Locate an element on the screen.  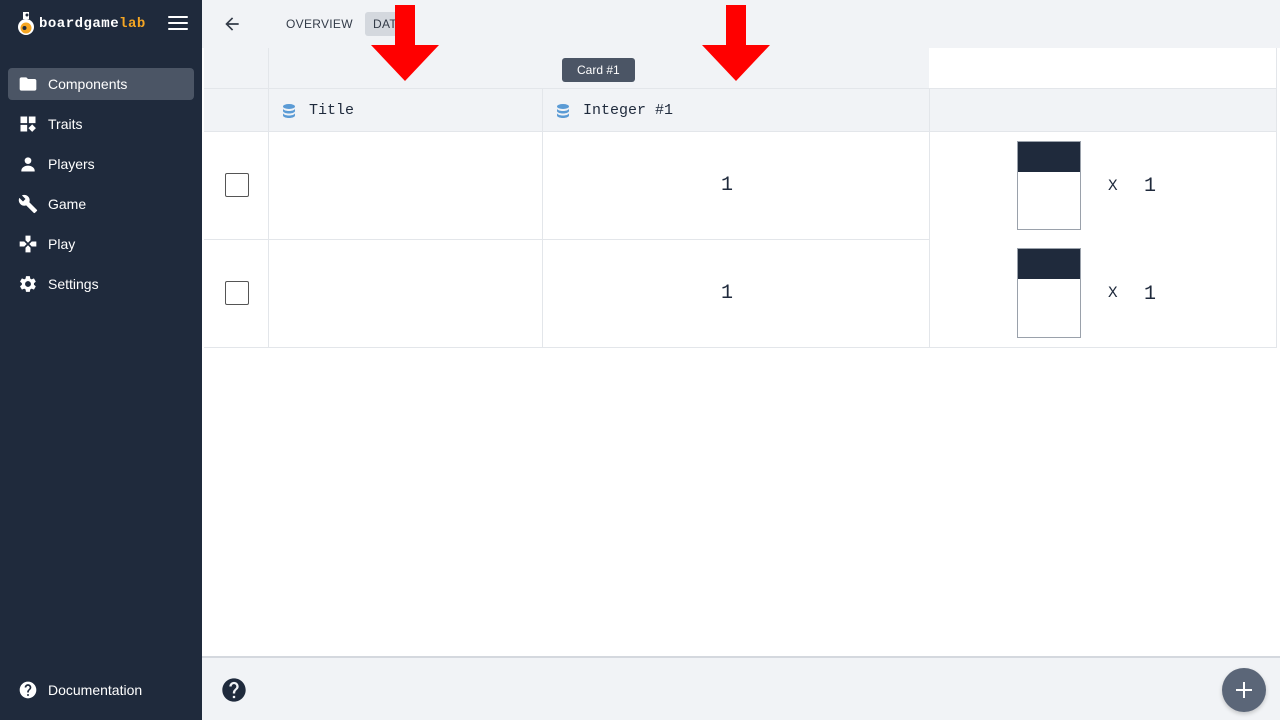
sidebar-item-label: Play is located at coordinates (62, 244).